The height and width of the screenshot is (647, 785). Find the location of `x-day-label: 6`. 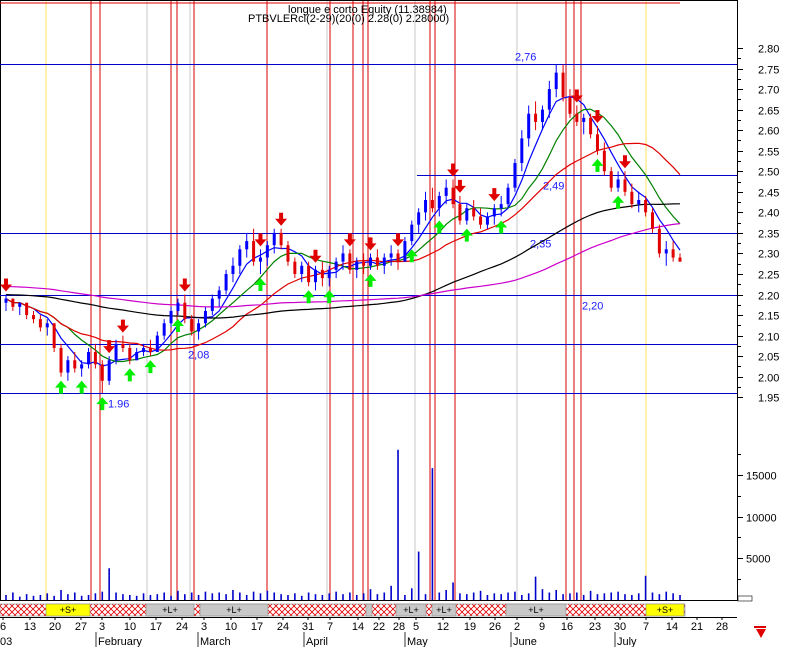

x-day-label: 6 is located at coordinates (3, 627).